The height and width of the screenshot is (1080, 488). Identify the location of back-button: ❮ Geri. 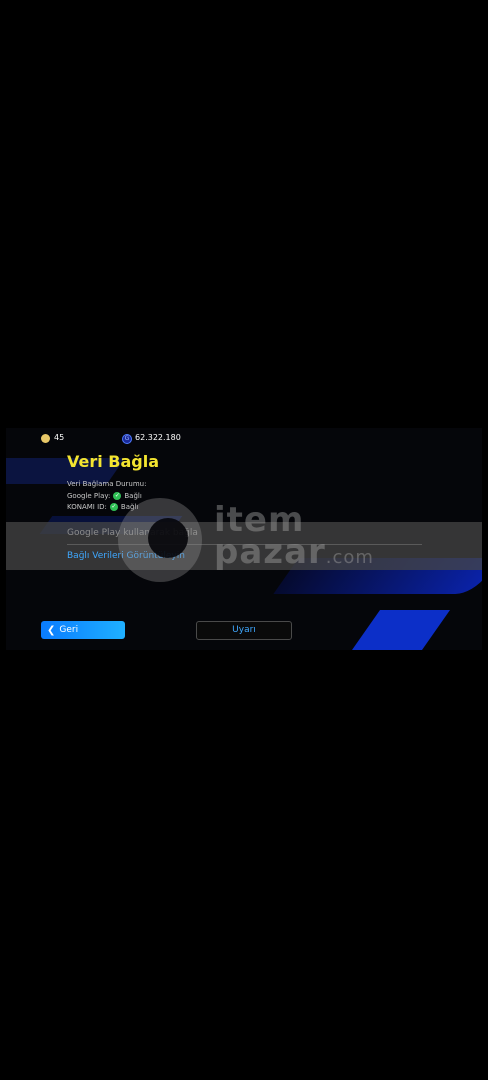
(83, 630).